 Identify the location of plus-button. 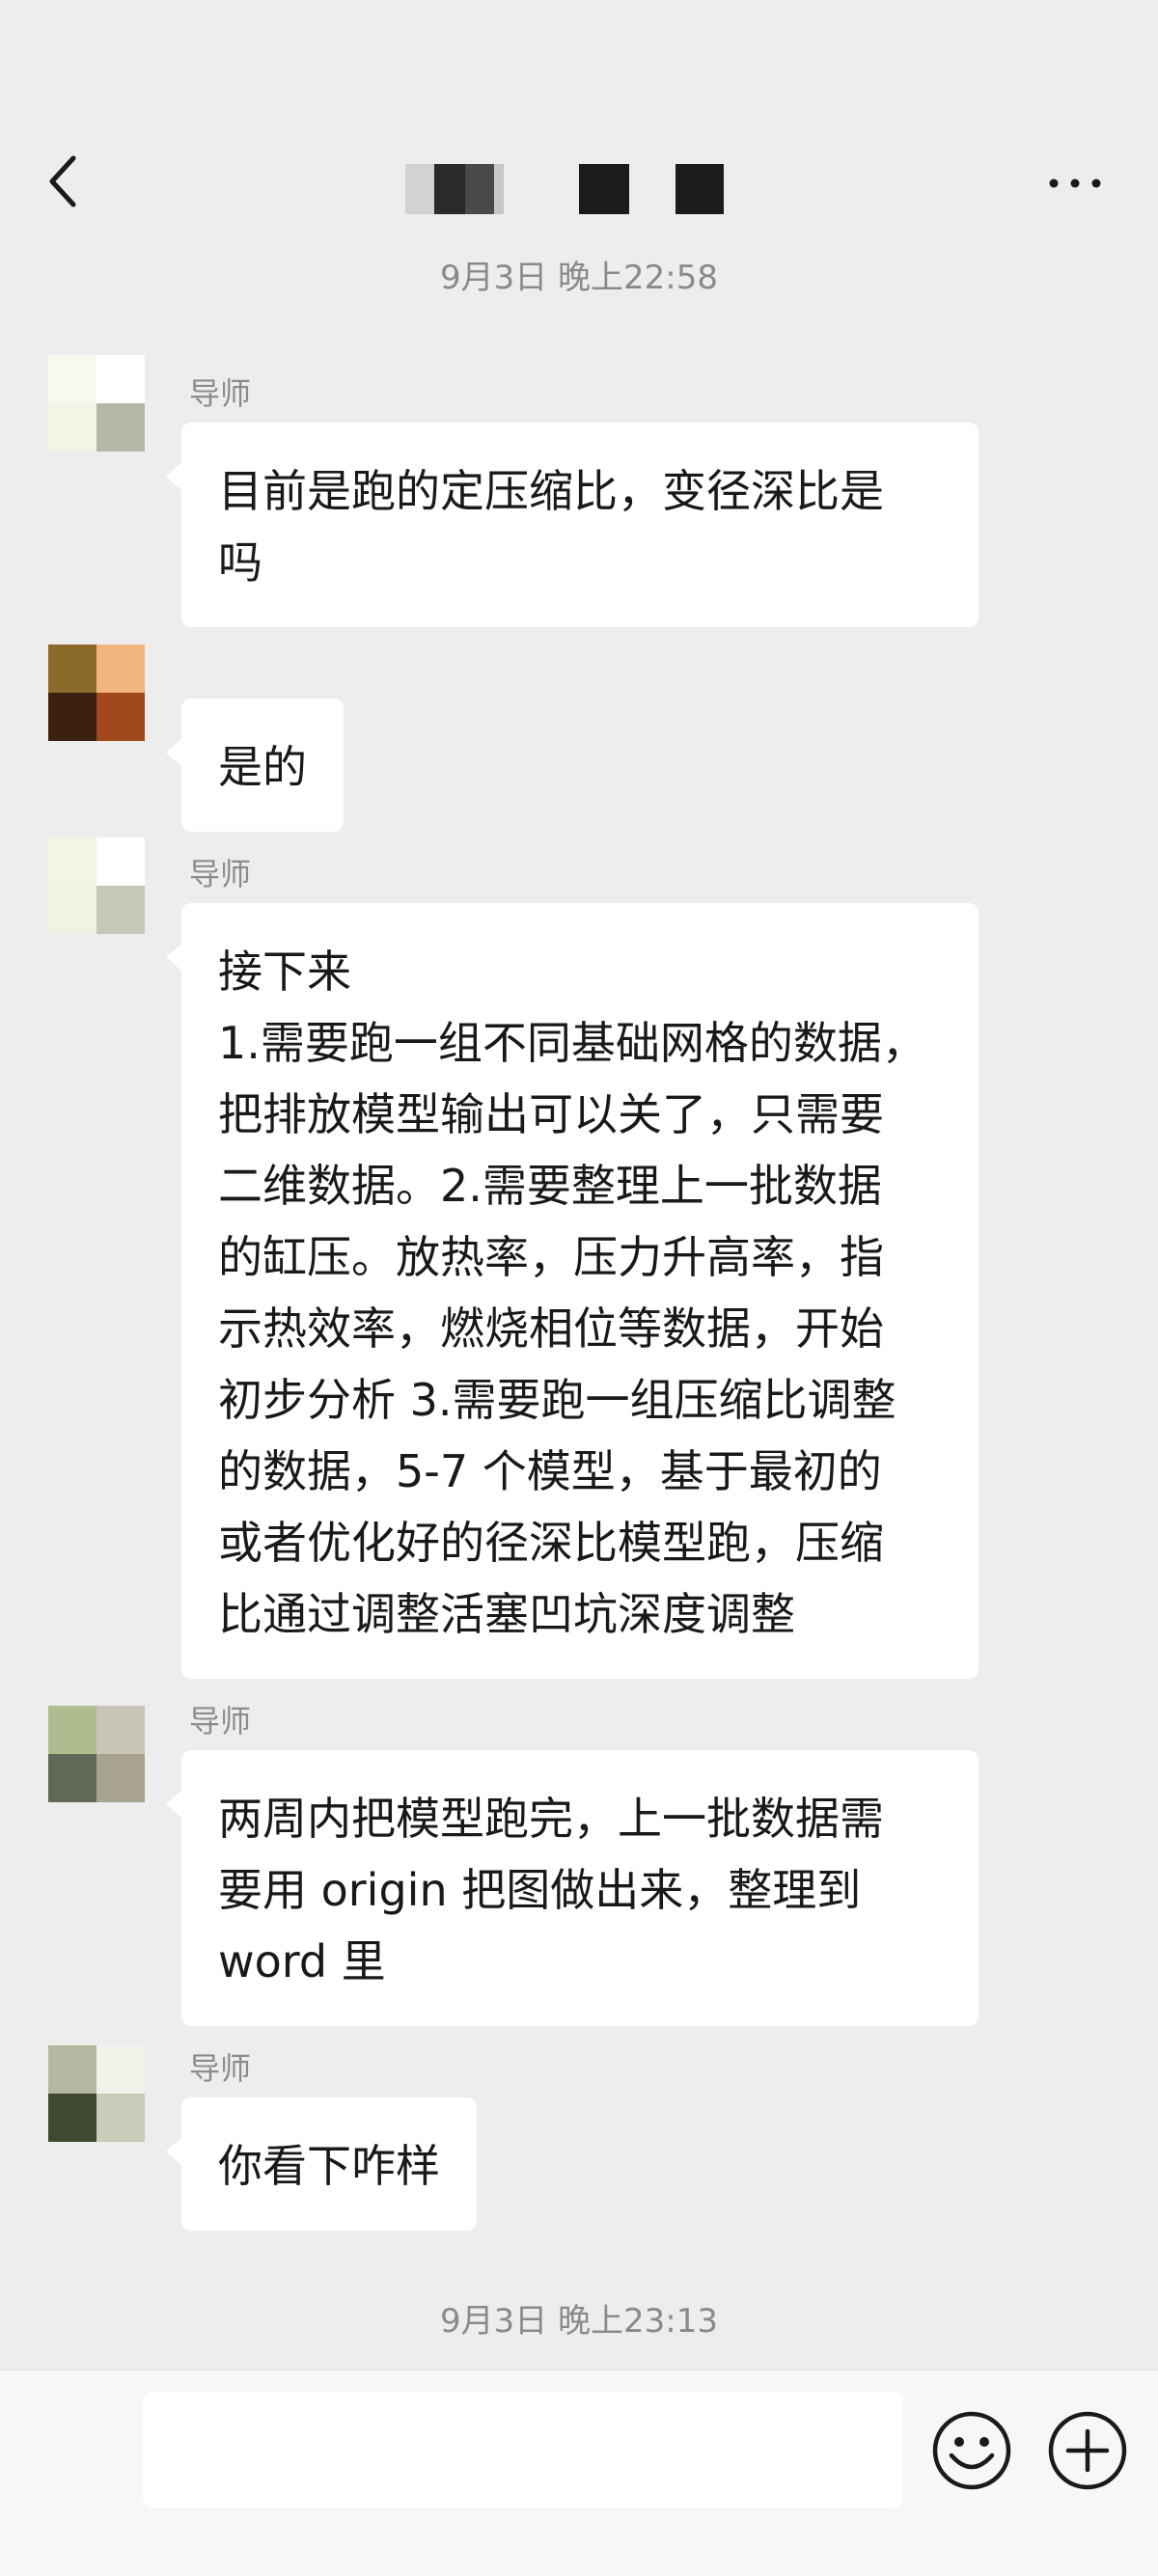
(1087, 2450).